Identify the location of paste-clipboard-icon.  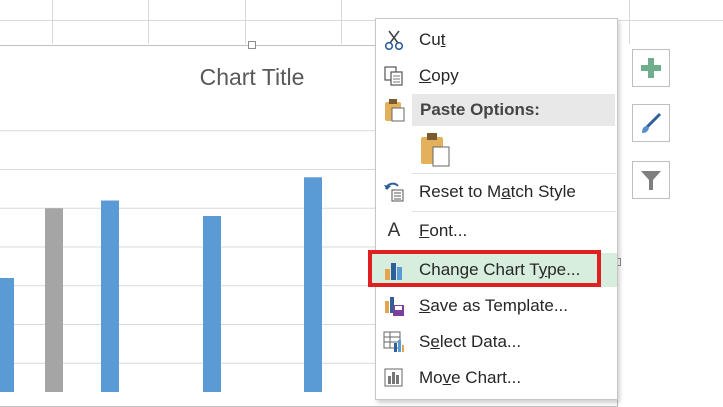
(435, 150).